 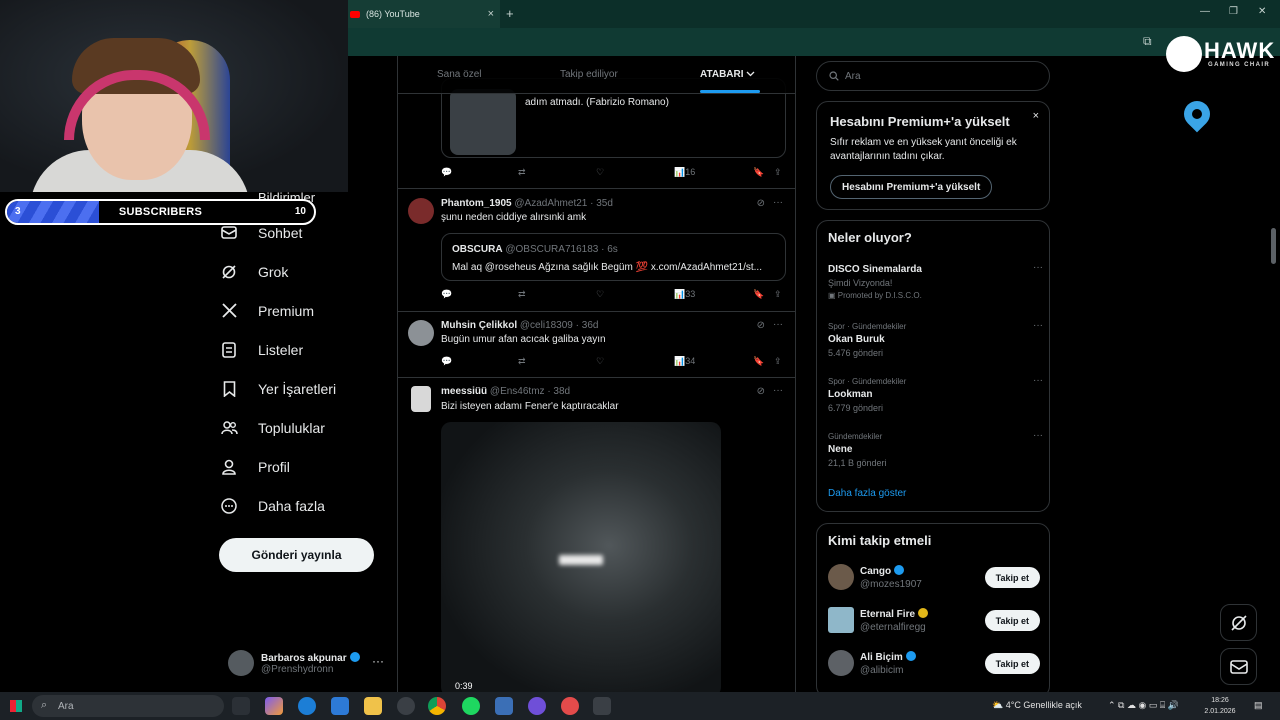 What do you see at coordinates (570, 706) in the screenshot?
I see `app-icon-red` at bounding box center [570, 706].